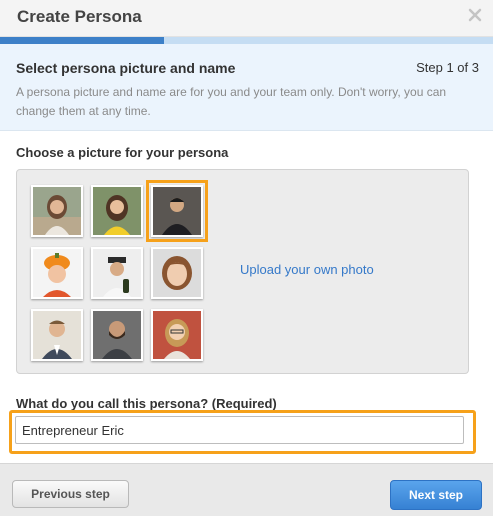 The height and width of the screenshot is (516, 493). I want to click on step-counter: Step 1 of 3, so click(447, 67).